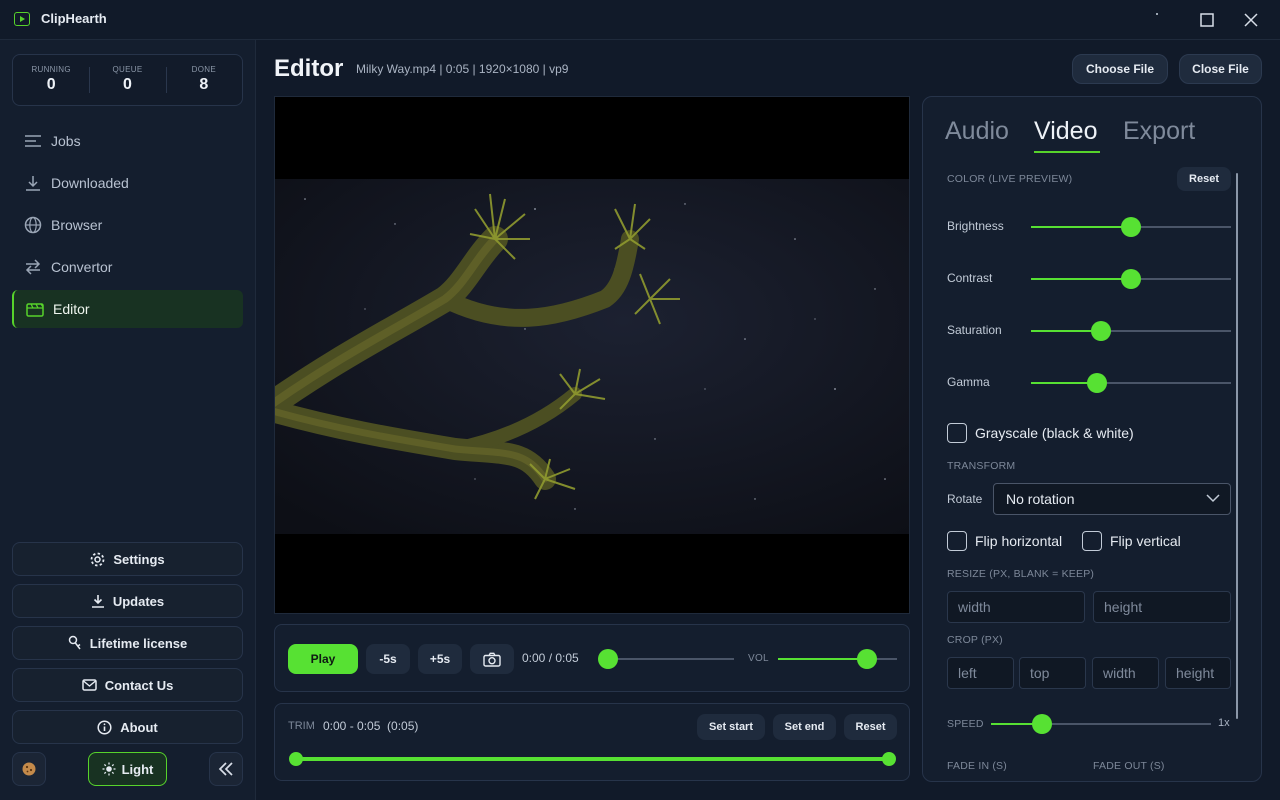 This screenshot has width=1280, height=800. Describe the element at coordinates (74, 18) in the screenshot. I see `app-title: ClipHearth` at that location.